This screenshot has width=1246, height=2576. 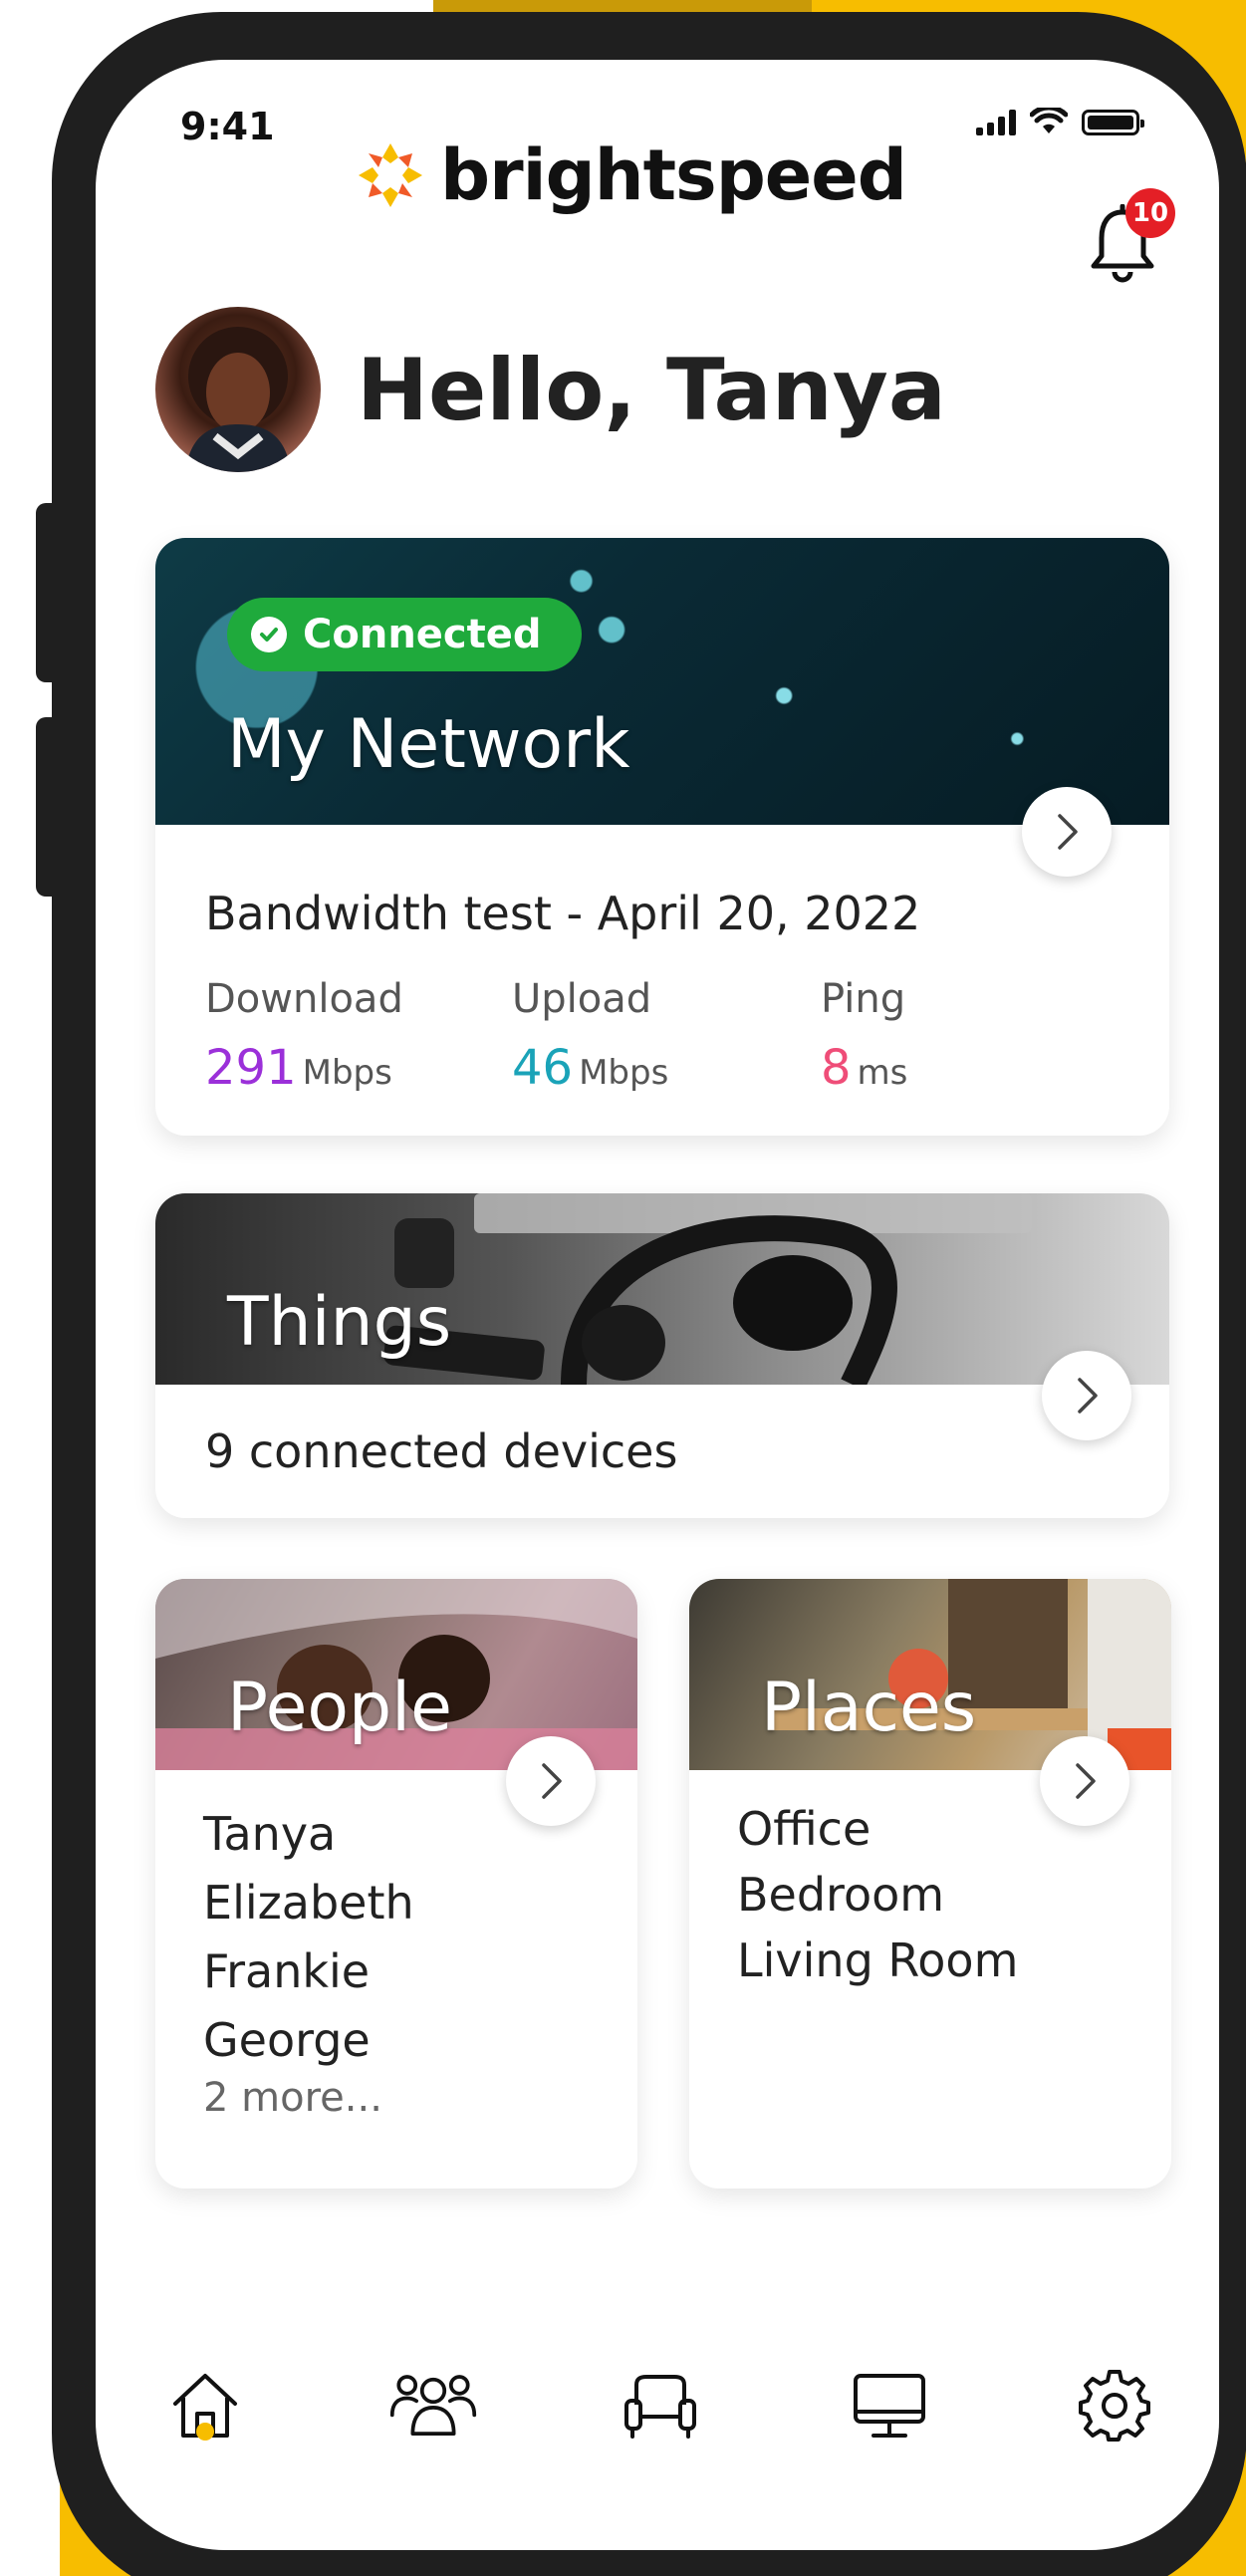 What do you see at coordinates (251, 1068) in the screenshot?
I see `download-value: 291` at bounding box center [251, 1068].